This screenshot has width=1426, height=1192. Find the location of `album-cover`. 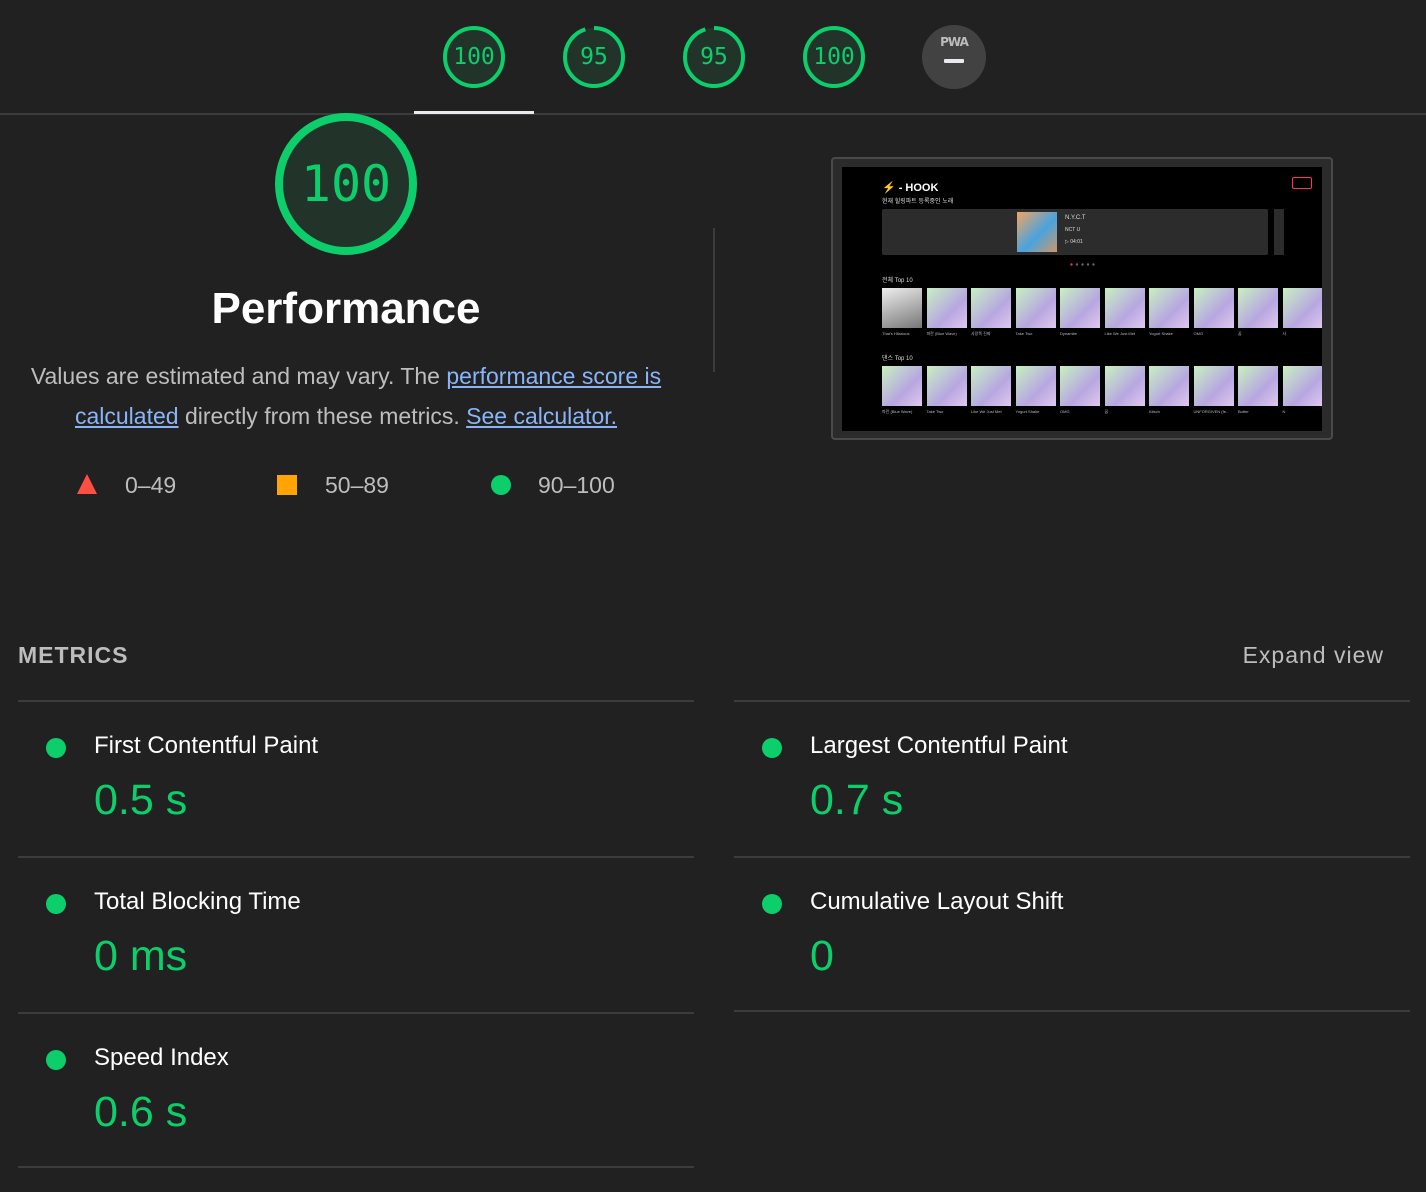

album-cover is located at coordinates (1037, 232).